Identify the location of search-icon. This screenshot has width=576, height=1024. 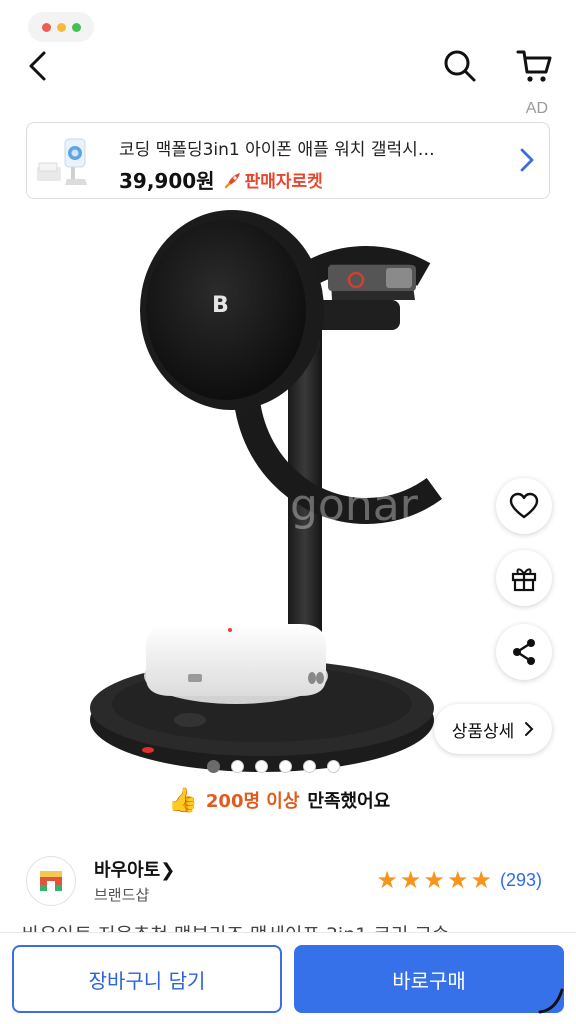
(460, 66).